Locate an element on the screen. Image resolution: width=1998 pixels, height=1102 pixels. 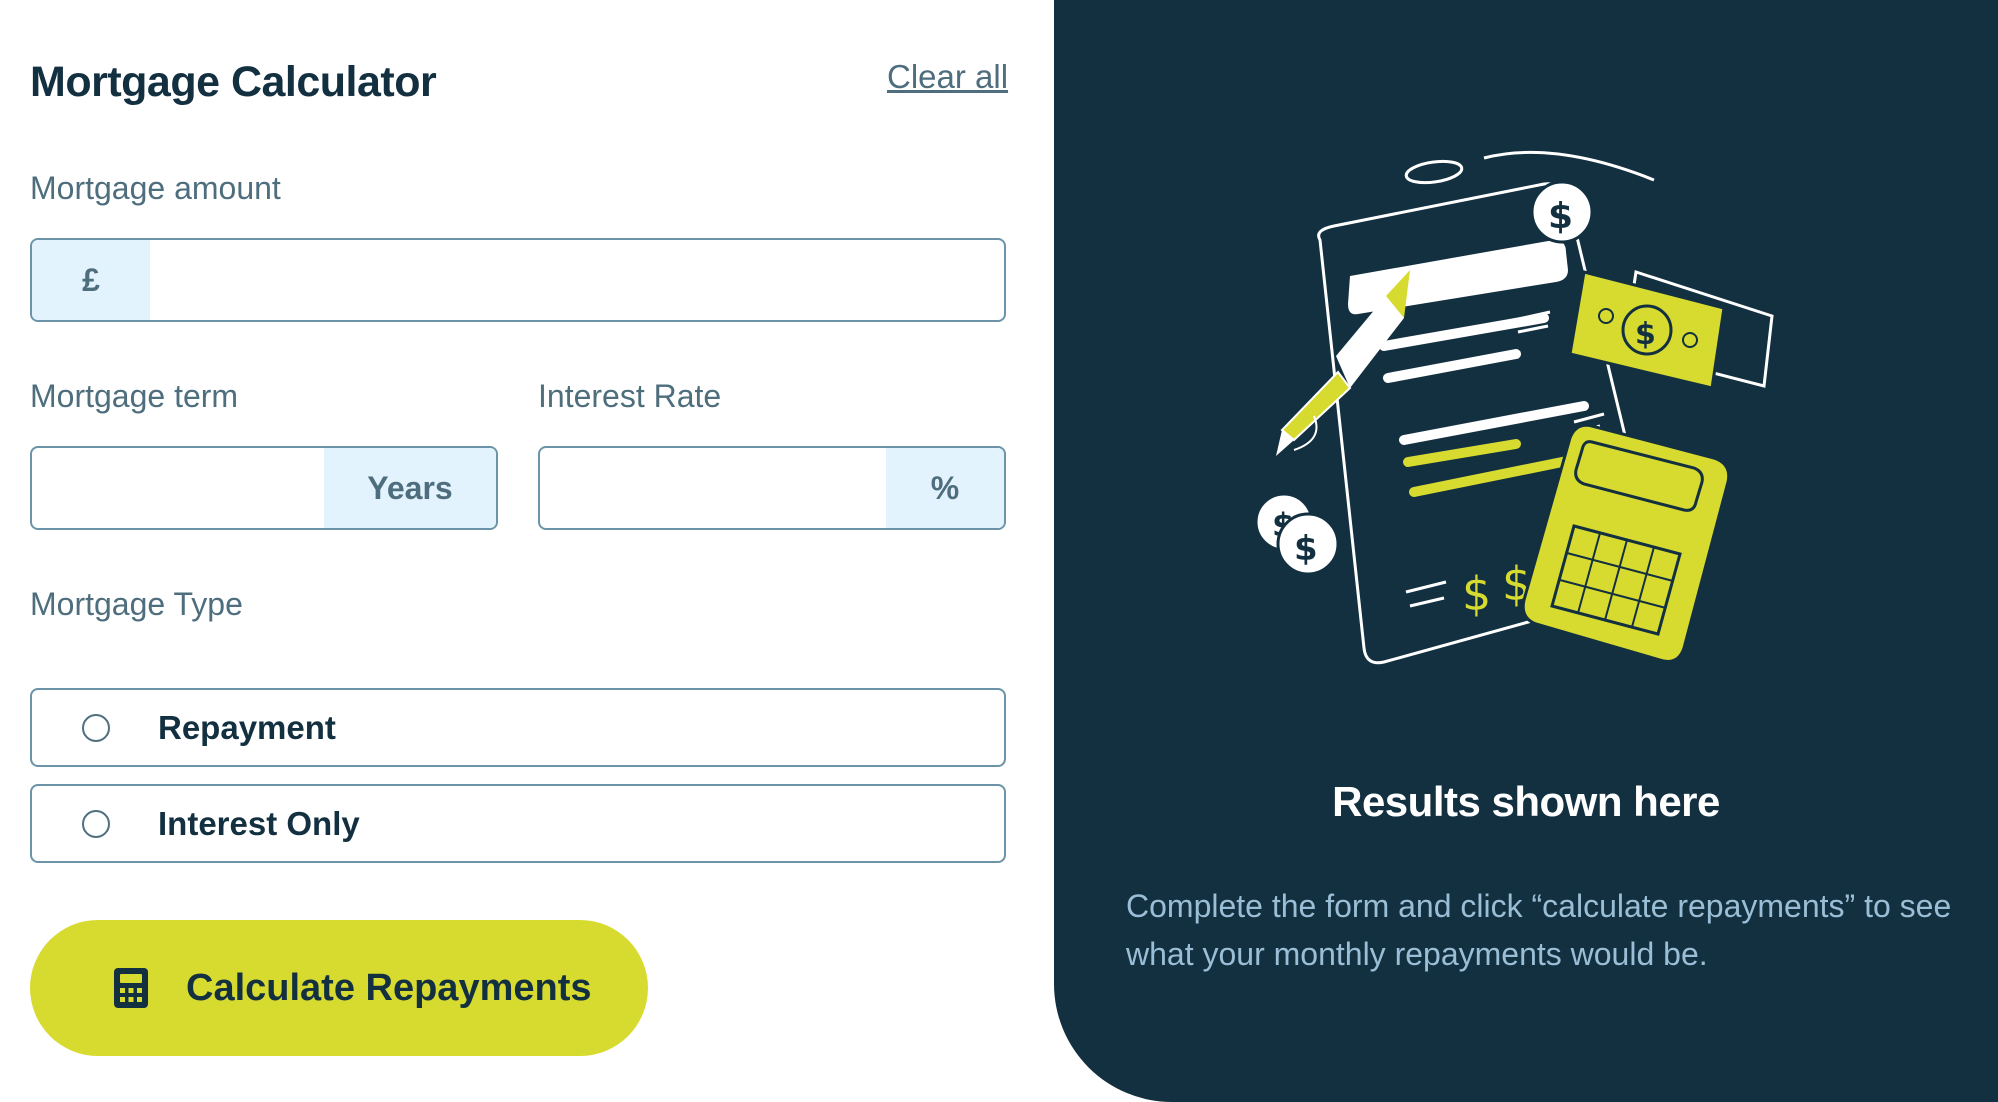
percent-suffix: % is located at coordinates (945, 488).